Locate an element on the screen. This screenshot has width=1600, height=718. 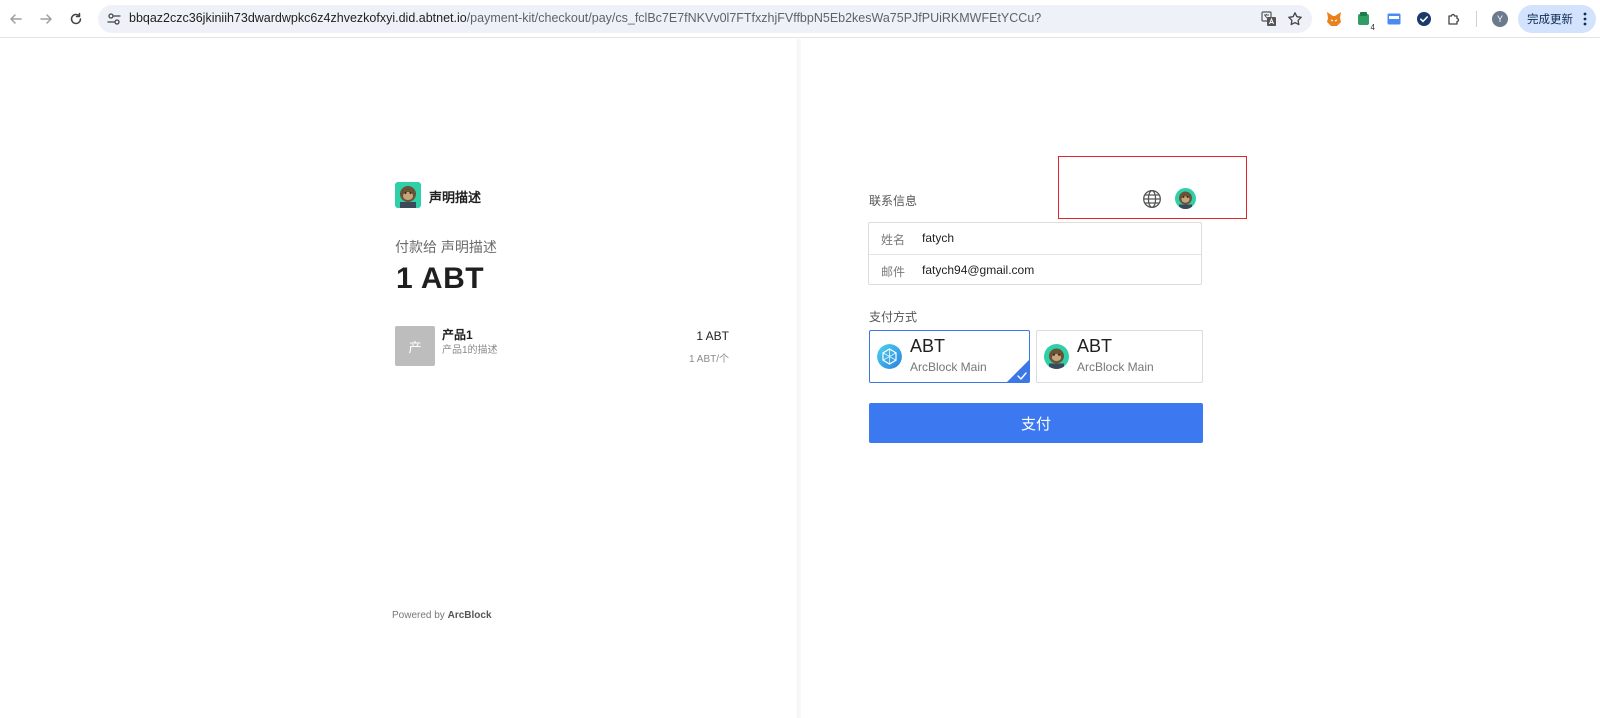
contact-email-row: 邮件 fatych94@gmail.com is located at coordinates (1035, 269).